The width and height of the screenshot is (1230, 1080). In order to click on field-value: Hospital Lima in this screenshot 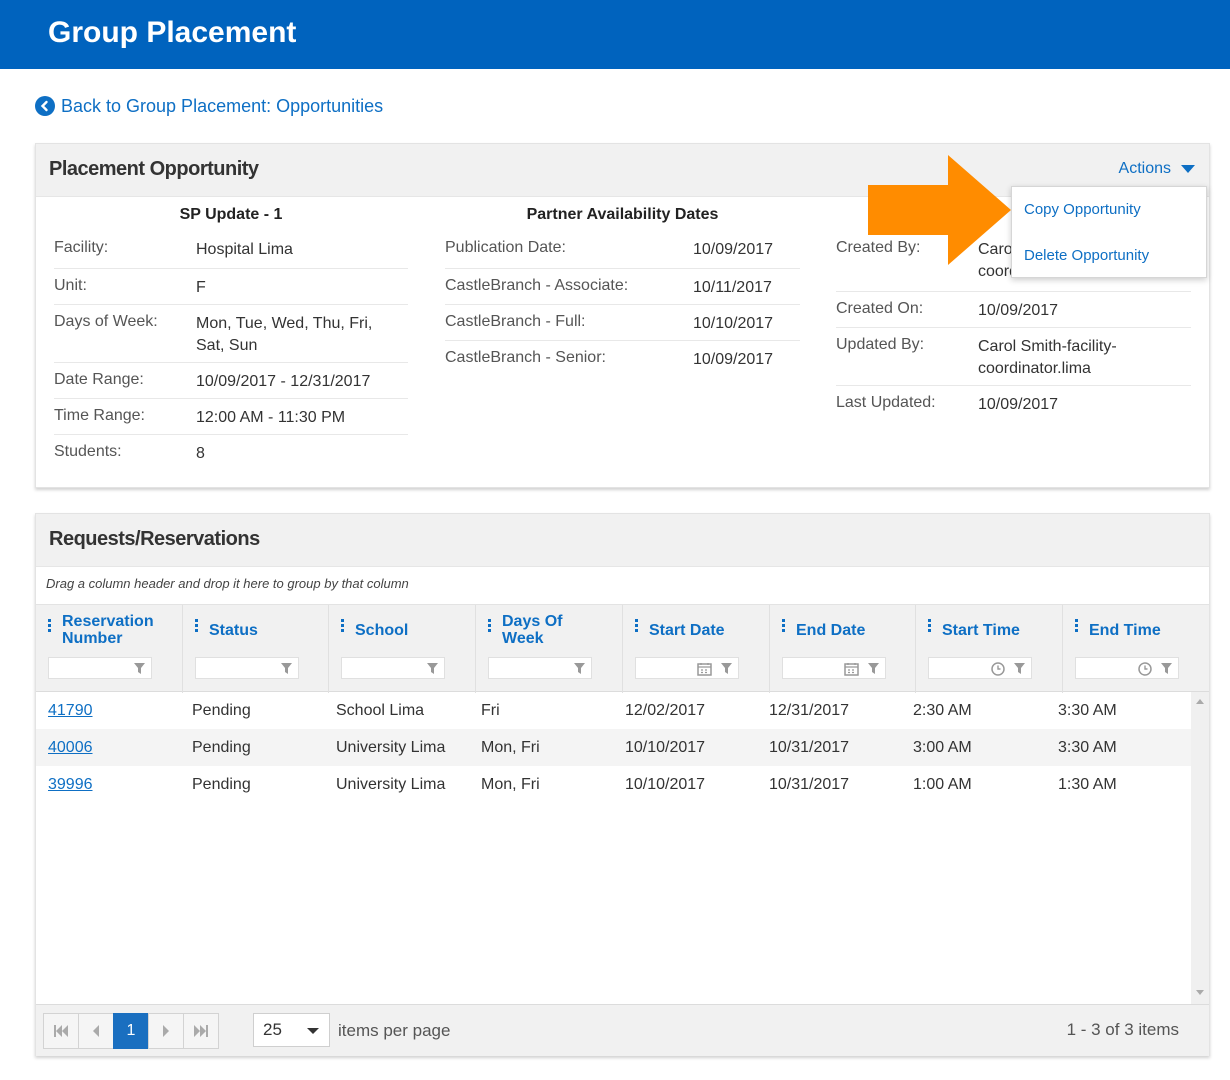, I will do `click(244, 249)`.